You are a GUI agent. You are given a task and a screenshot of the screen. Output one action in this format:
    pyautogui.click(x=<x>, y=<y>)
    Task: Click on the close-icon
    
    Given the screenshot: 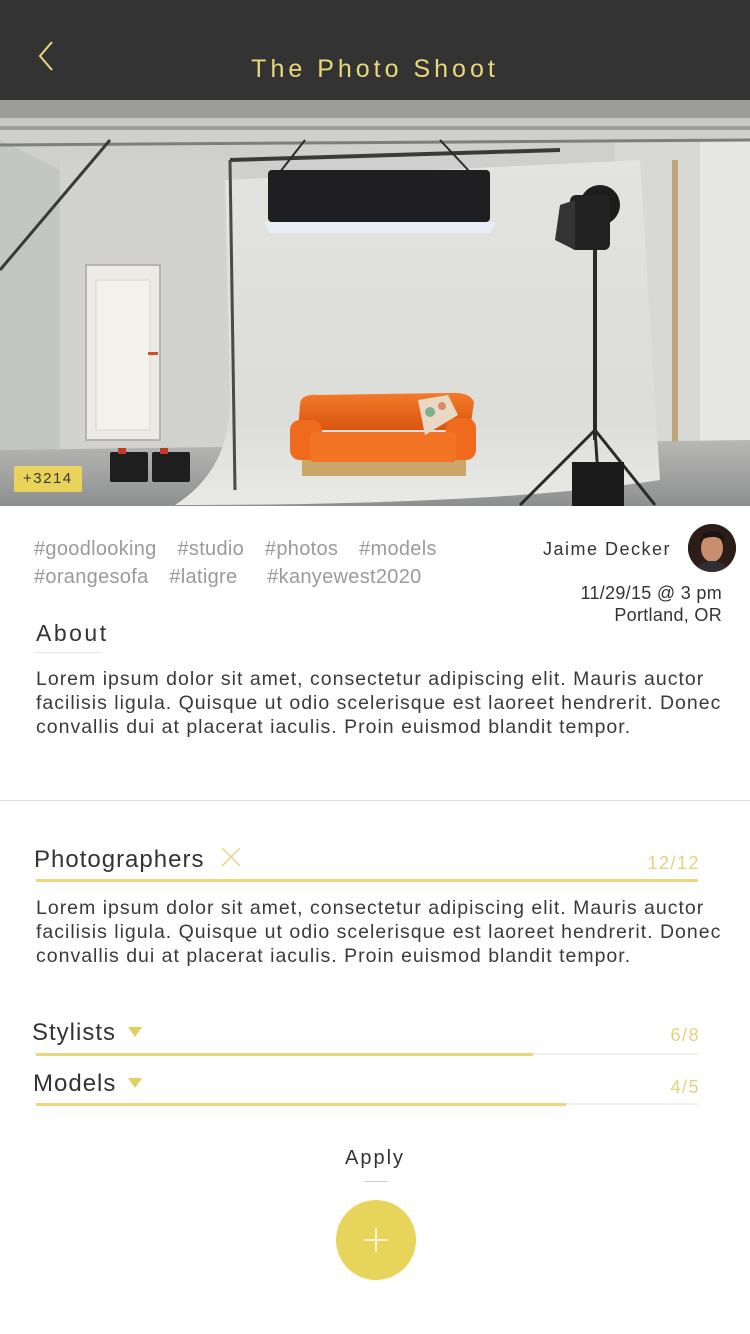 What is the action you would take?
    pyautogui.click(x=231, y=857)
    